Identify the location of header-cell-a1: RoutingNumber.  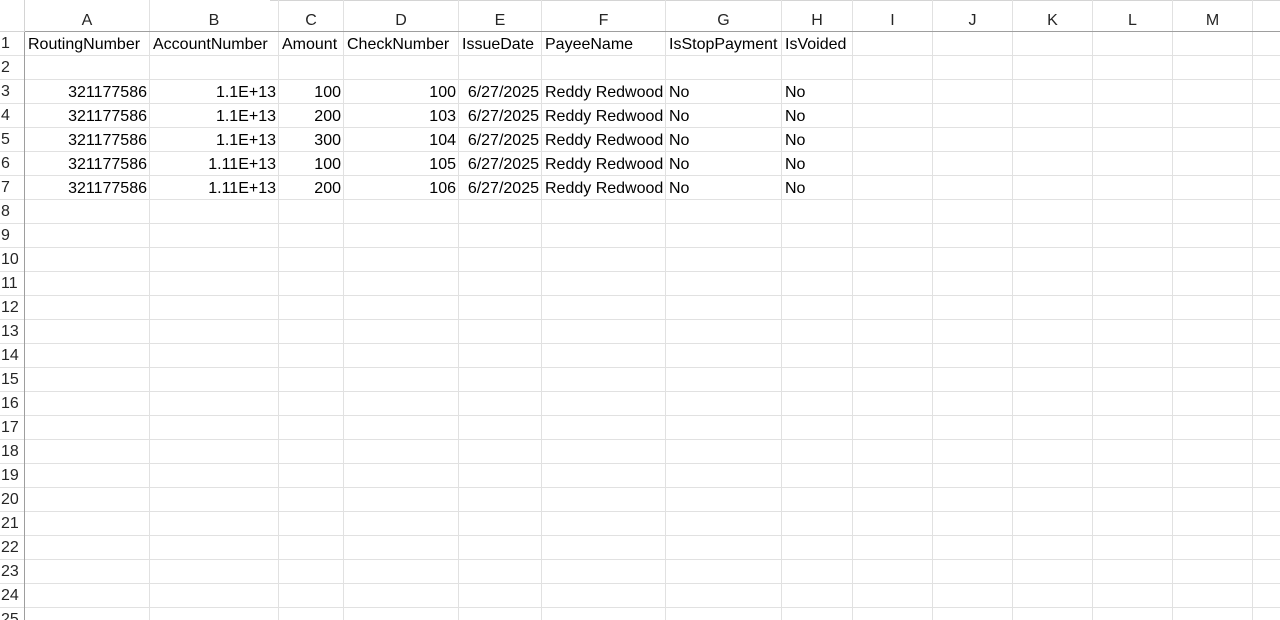
(87, 44).